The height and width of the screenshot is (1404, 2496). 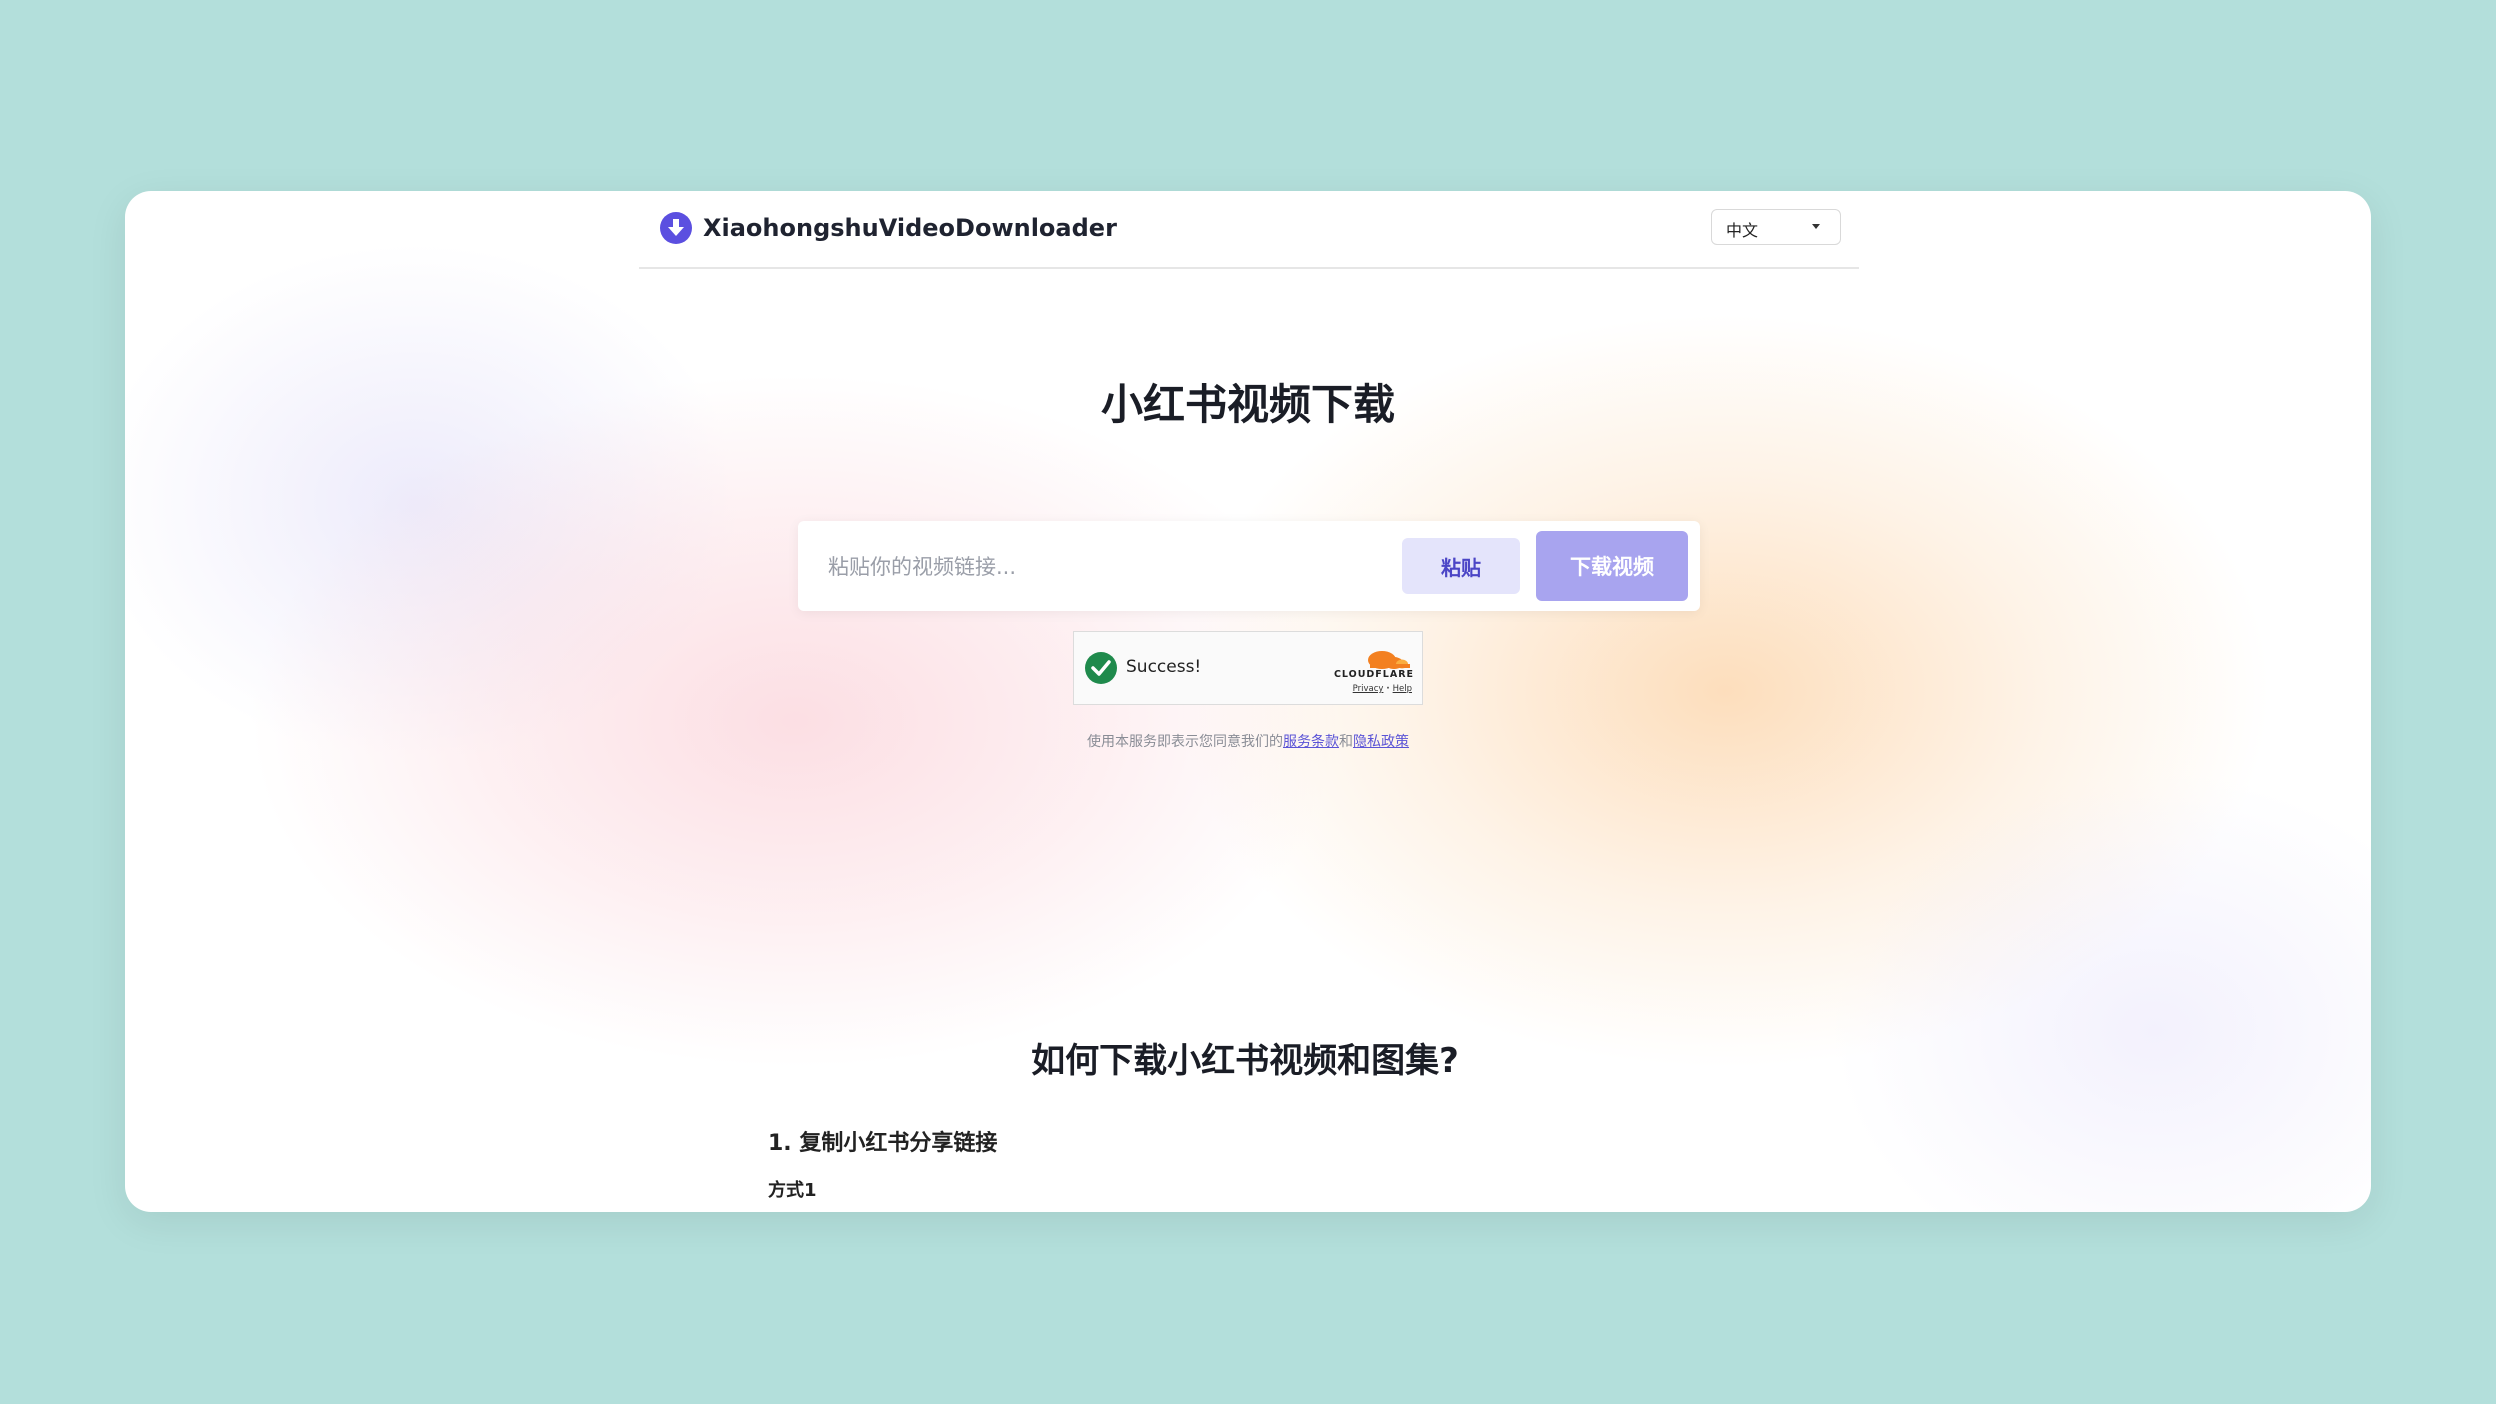 What do you see at coordinates (1461, 566) in the screenshot?
I see `paste-button: 粘贴` at bounding box center [1461, 566].